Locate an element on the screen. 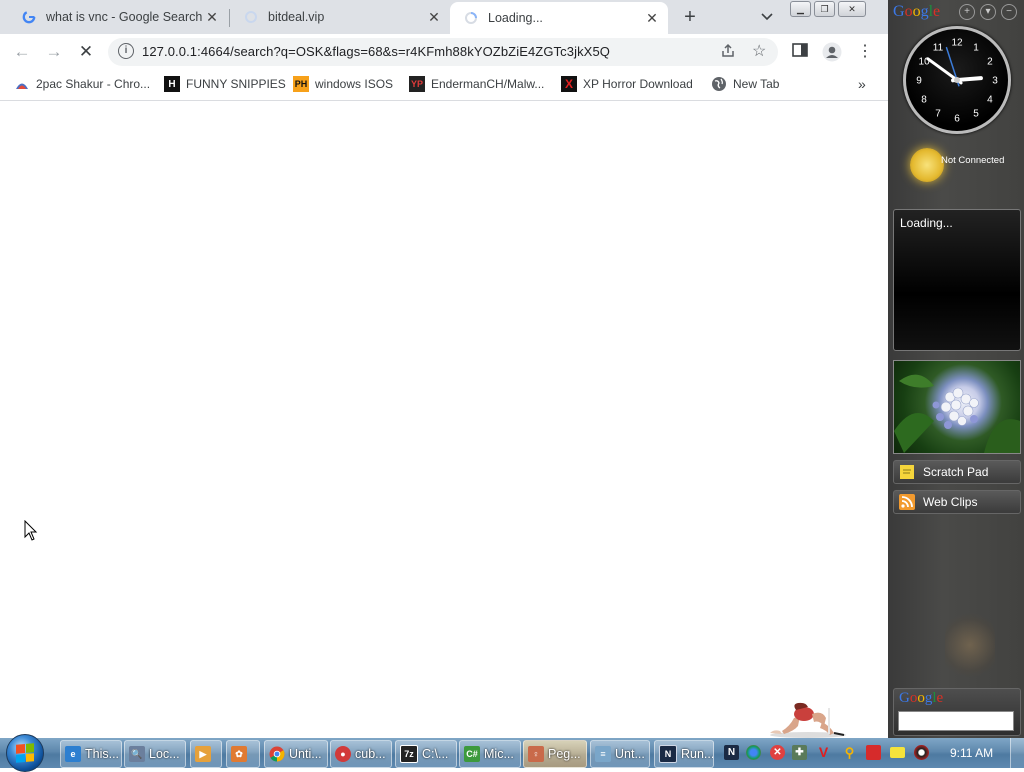  clock-number: 8 is located at coordinates (924, 100).